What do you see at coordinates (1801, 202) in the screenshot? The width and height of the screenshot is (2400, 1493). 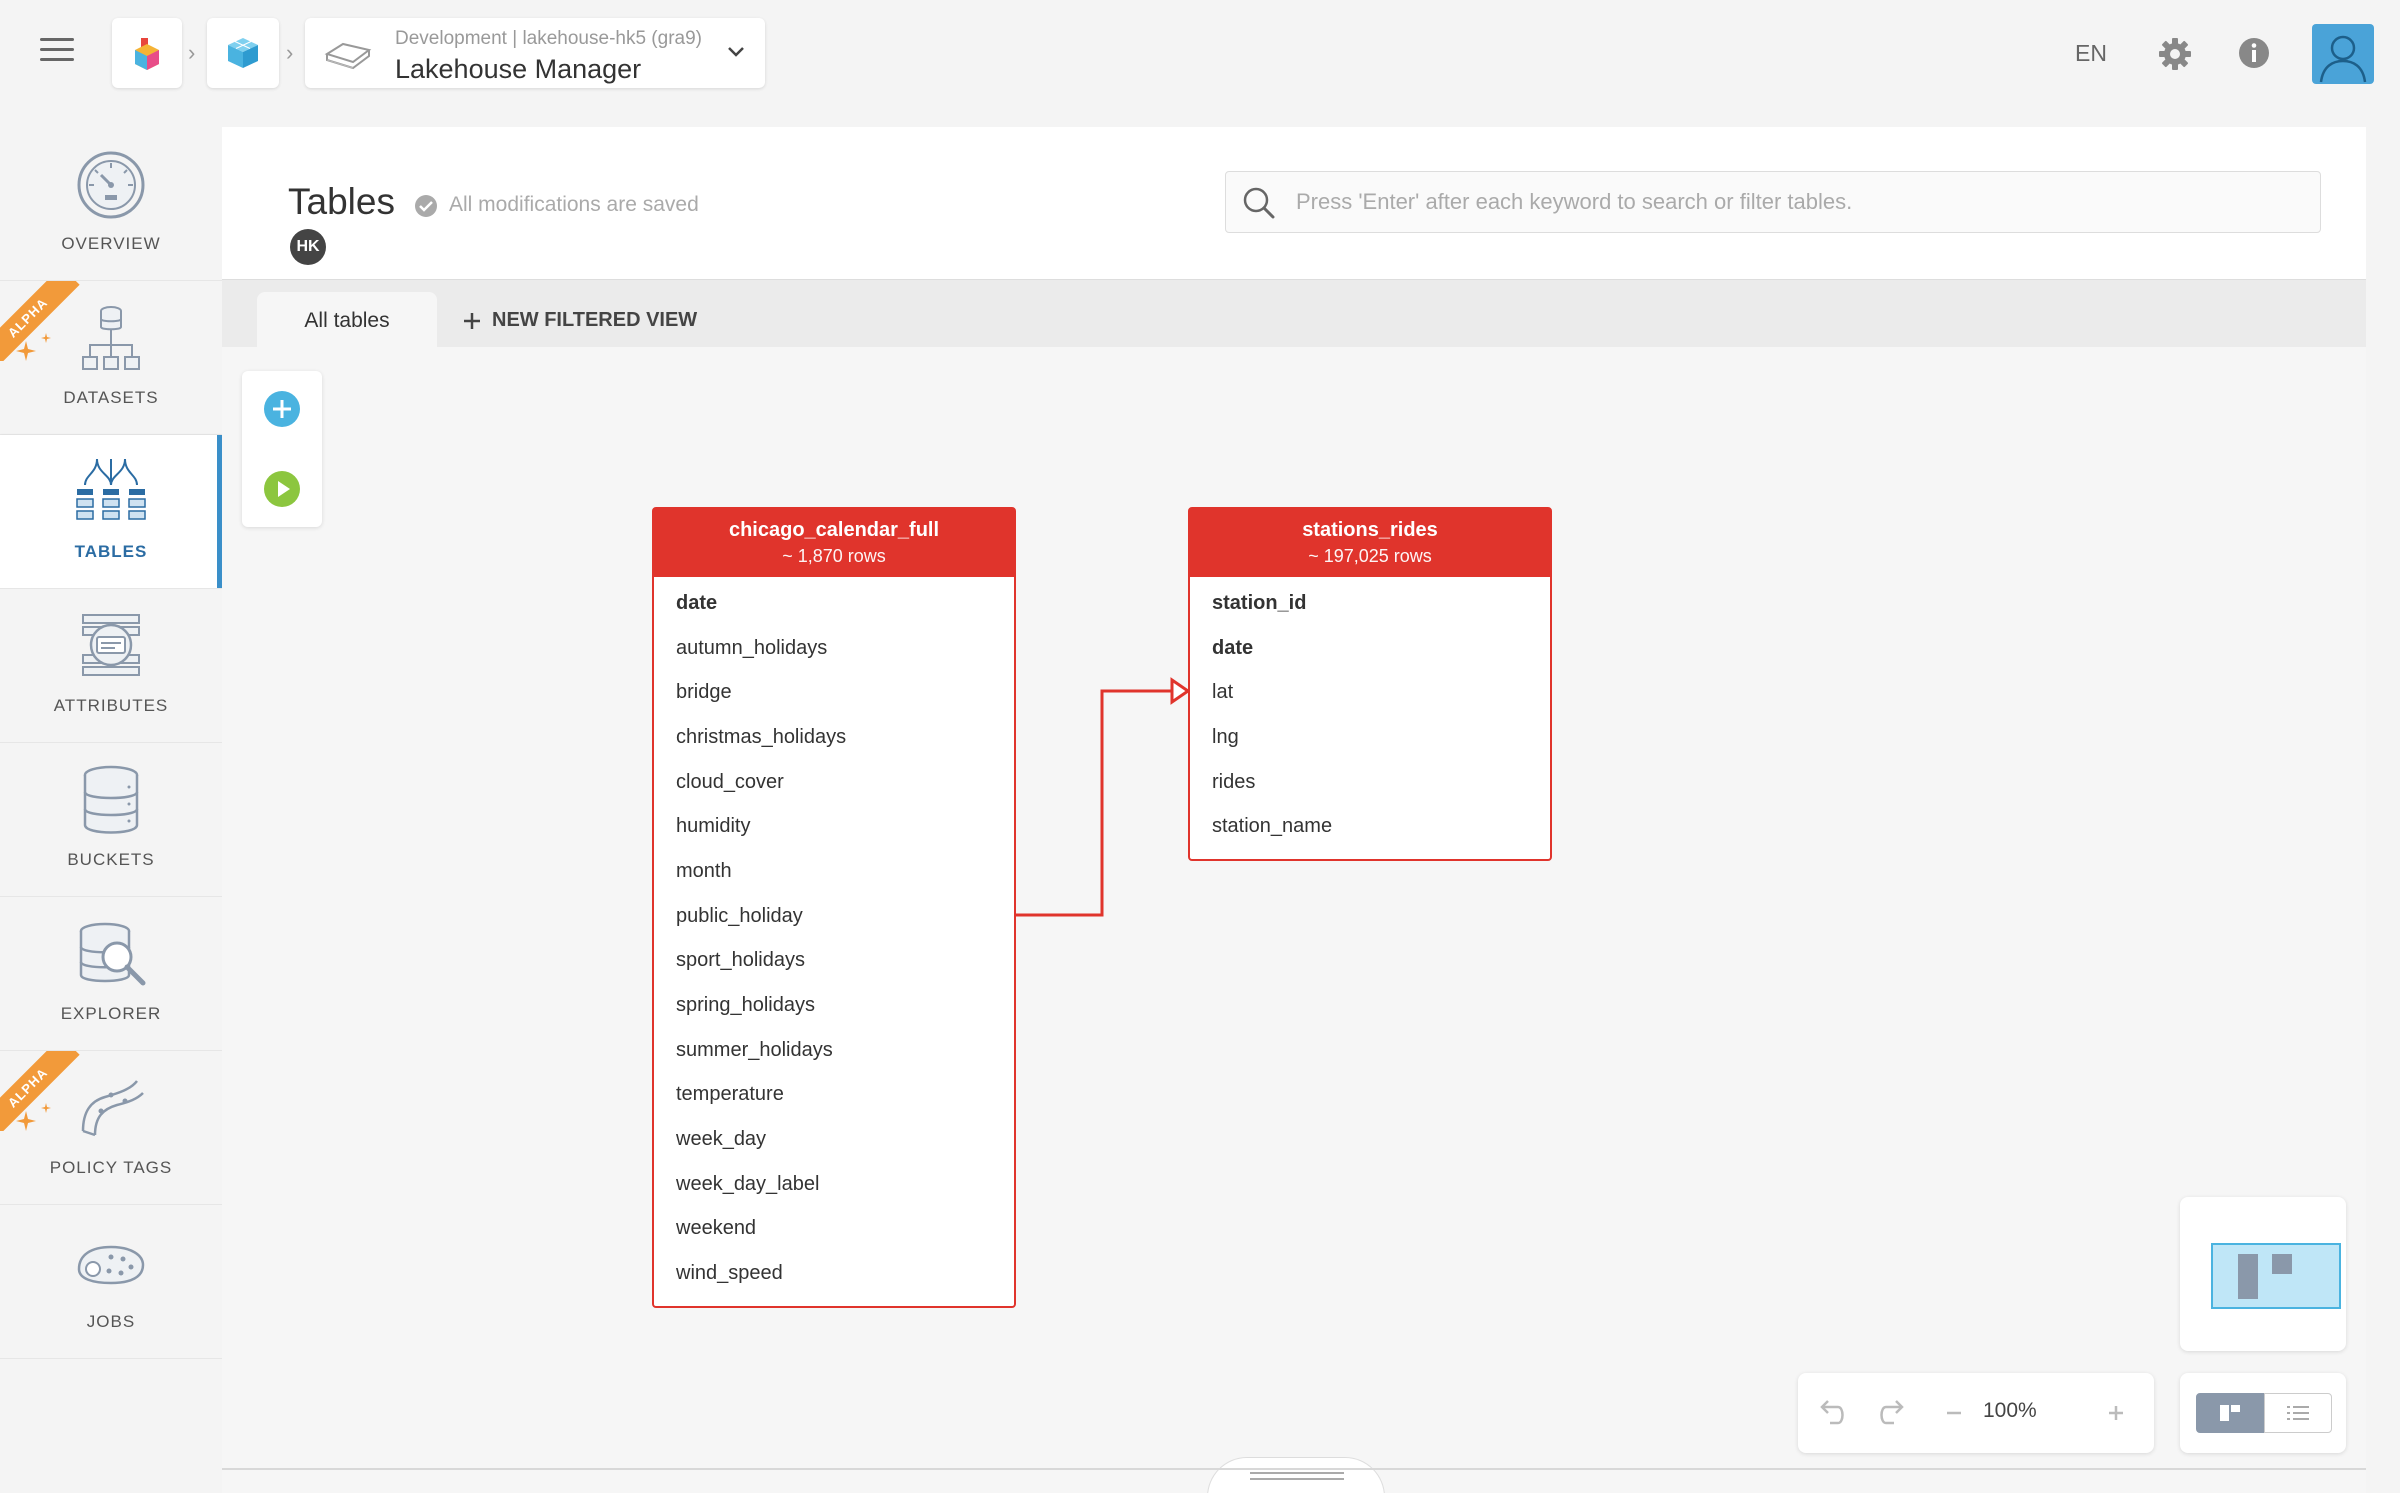 I see `search-input` at bounding box center [1801, 202].